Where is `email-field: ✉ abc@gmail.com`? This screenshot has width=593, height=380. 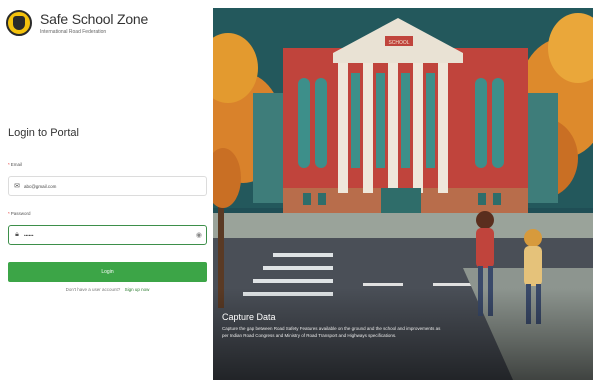 email-field: ✉ abc@gmail.com is located at coordinates (107, 186).